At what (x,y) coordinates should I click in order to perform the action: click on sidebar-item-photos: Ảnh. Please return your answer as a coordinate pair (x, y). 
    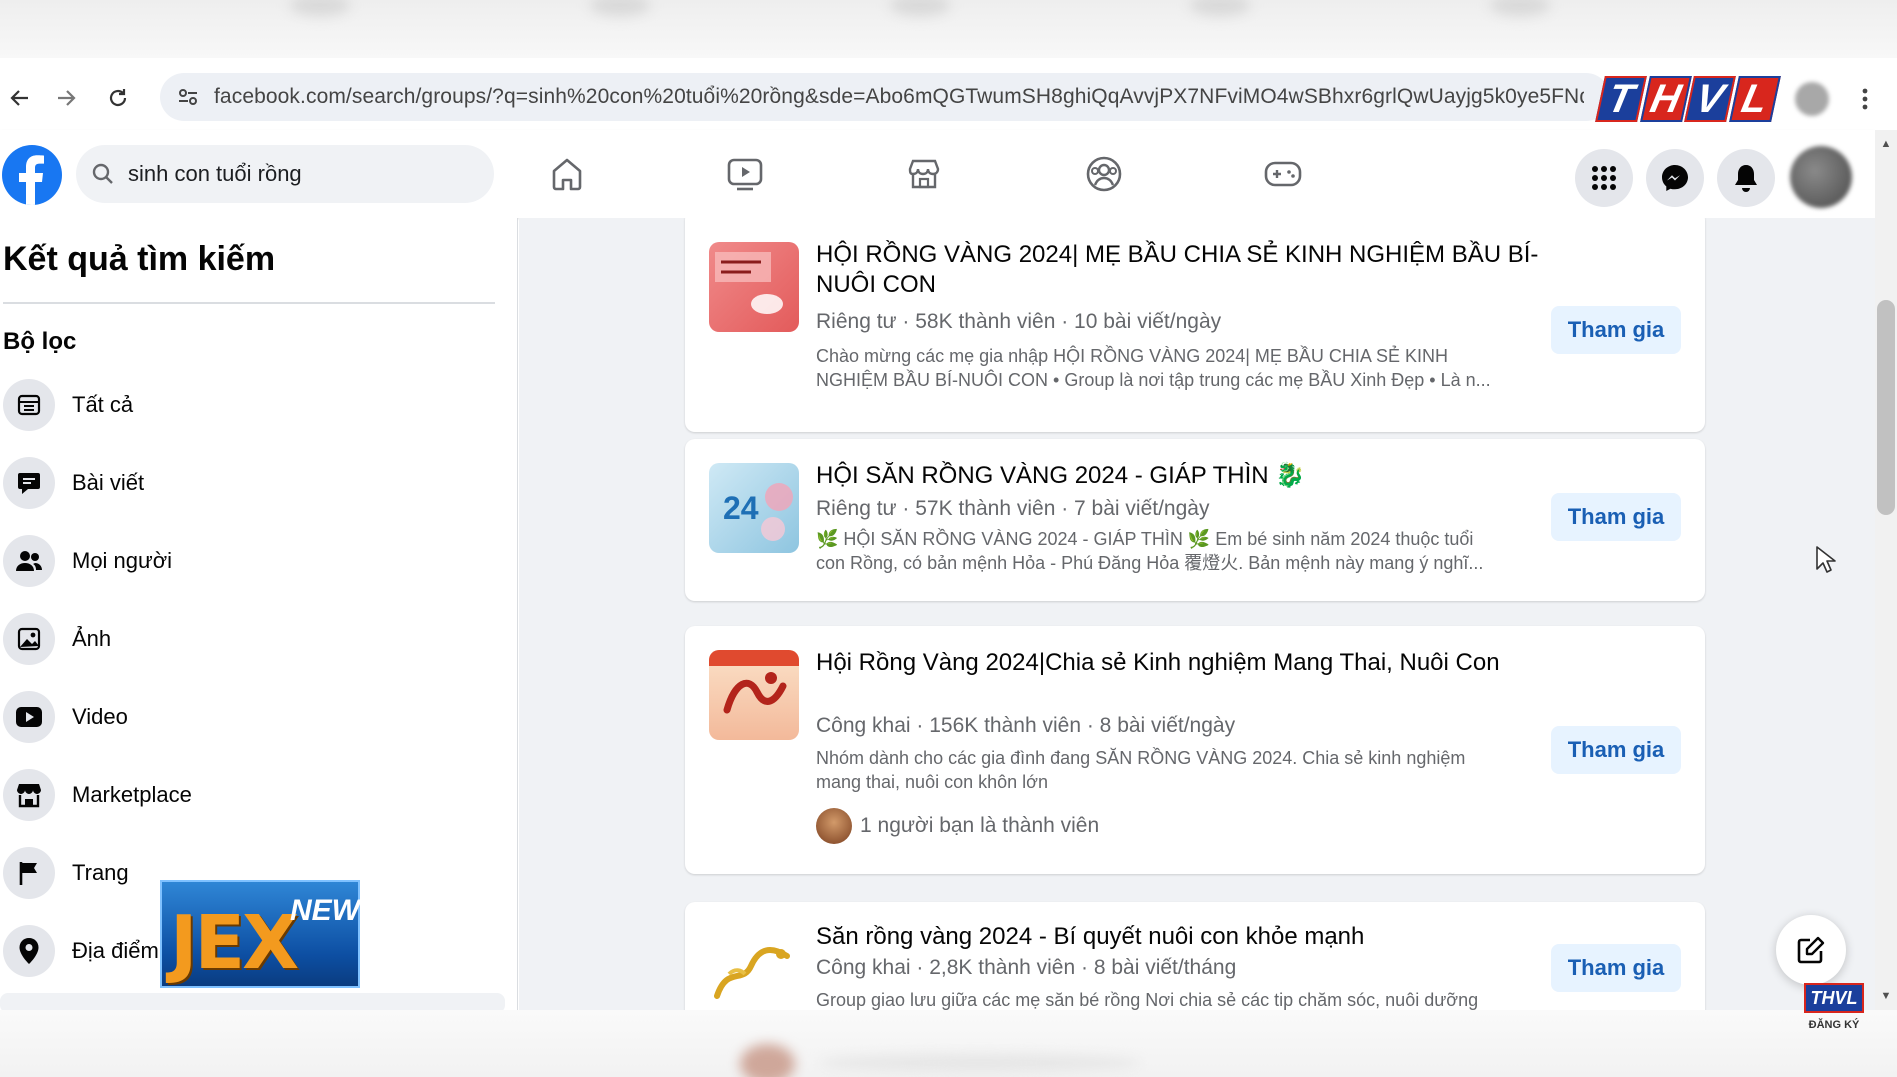
    Looking at the image, I should click on (250, 639).